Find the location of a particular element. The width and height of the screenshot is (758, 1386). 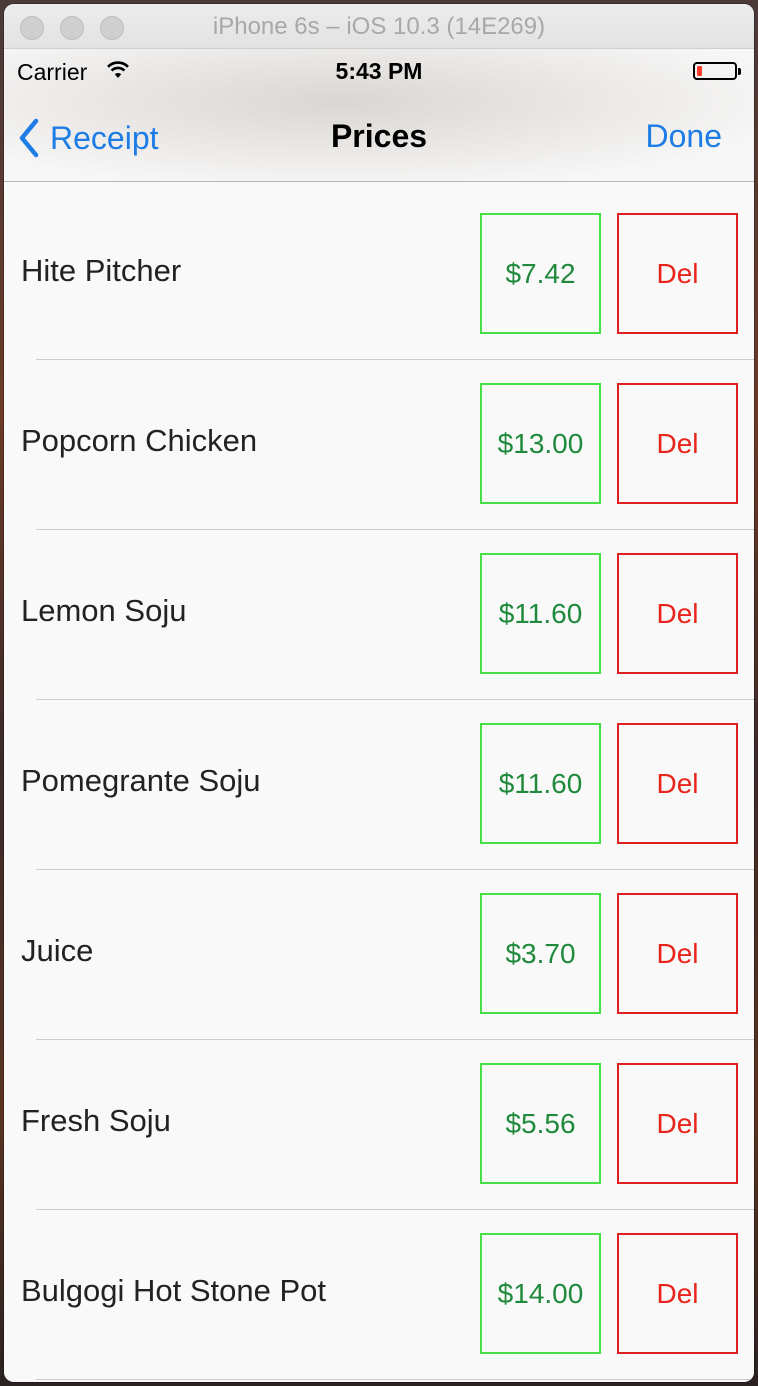

window-titlebar: iPhone 6s – iOS 10.3 (14E269) is located at coordinates (379, 26).